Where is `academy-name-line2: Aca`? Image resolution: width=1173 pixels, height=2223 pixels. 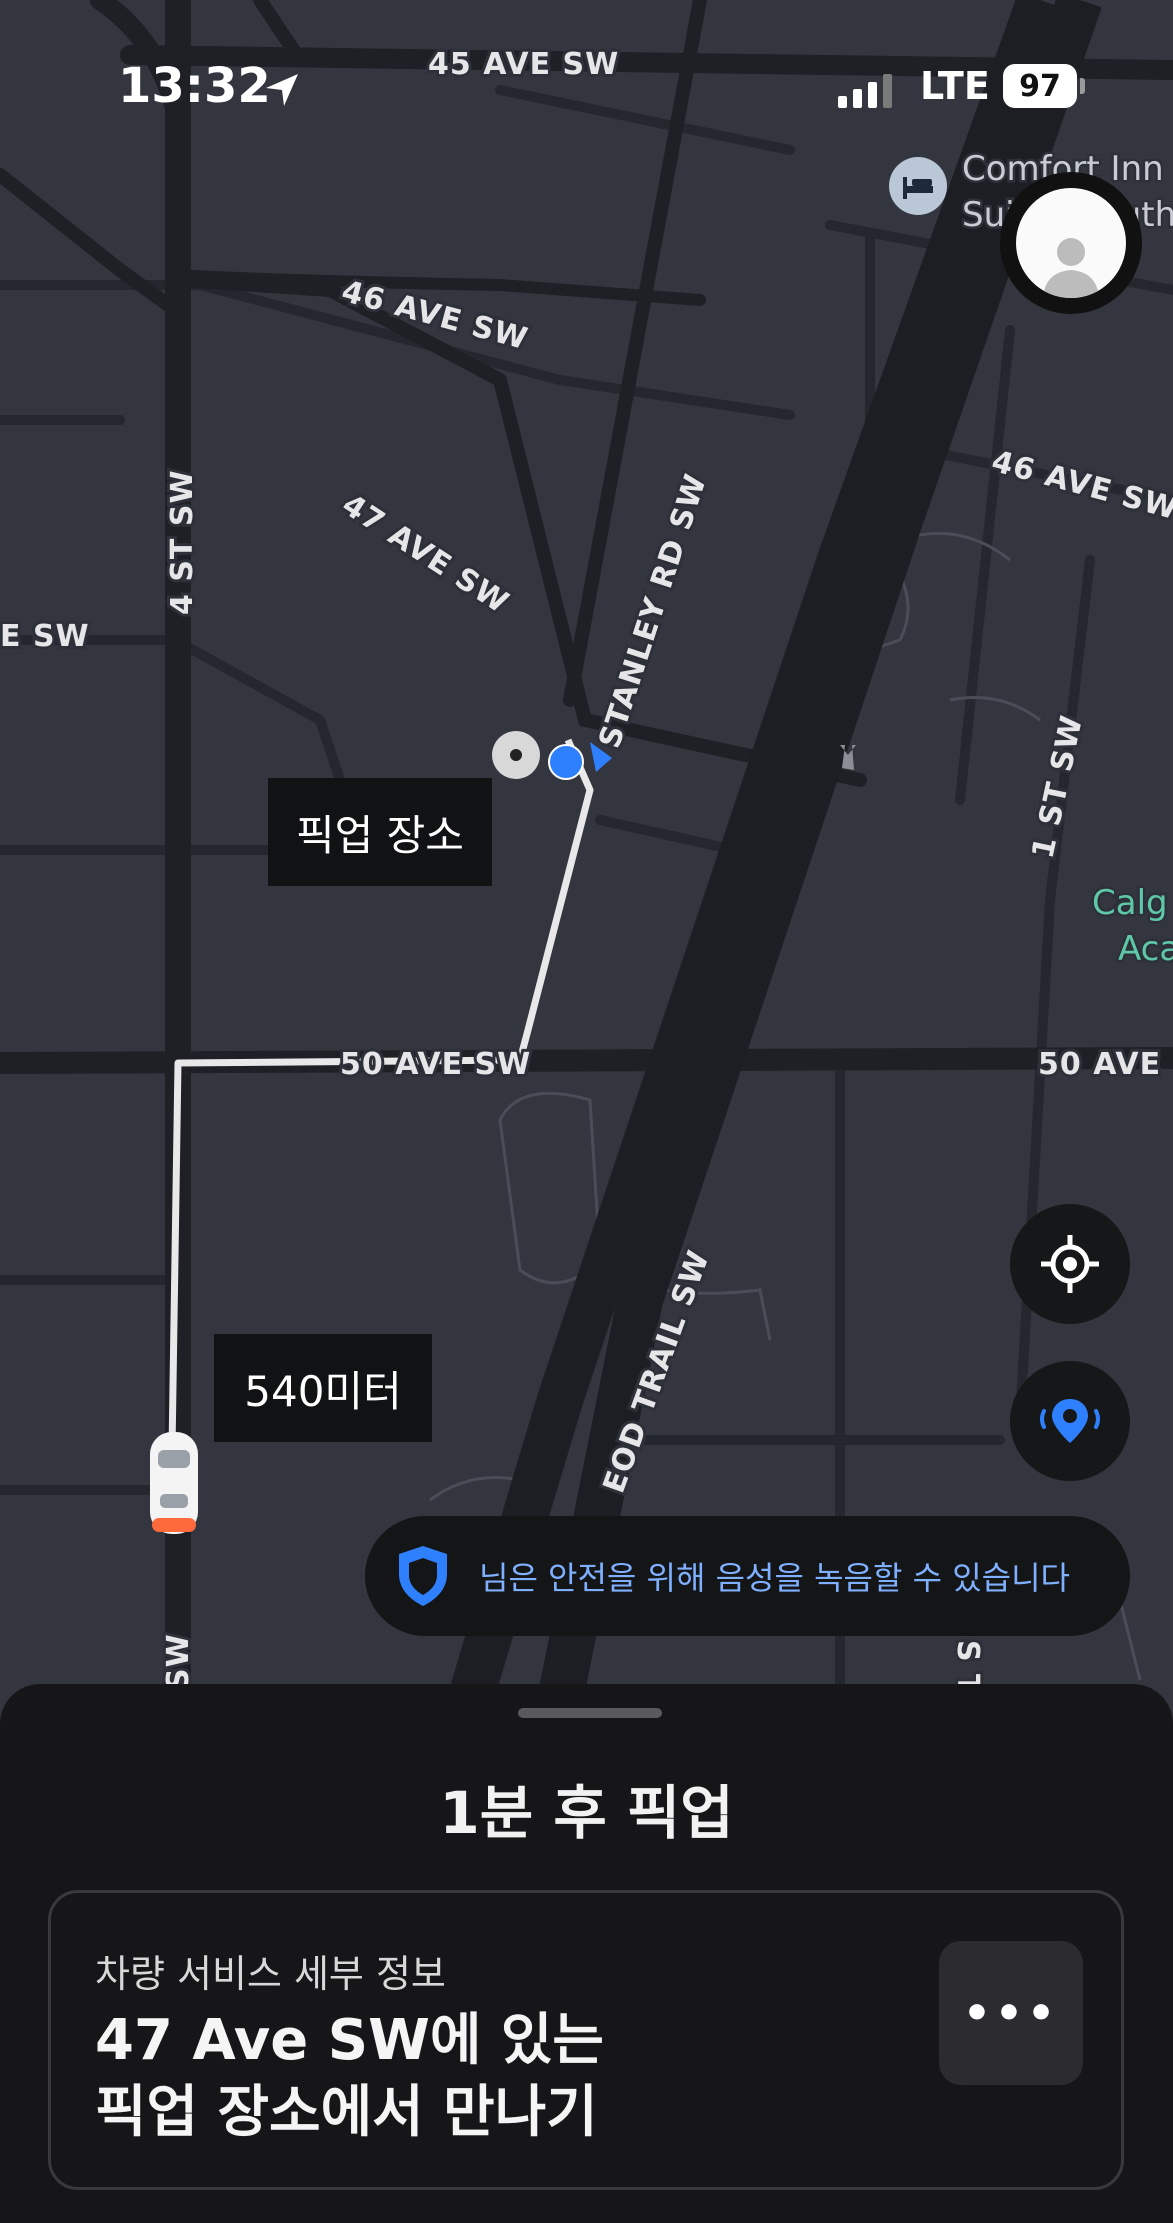
academy-name-line2: Aca is located at coordinates (1145, 949).